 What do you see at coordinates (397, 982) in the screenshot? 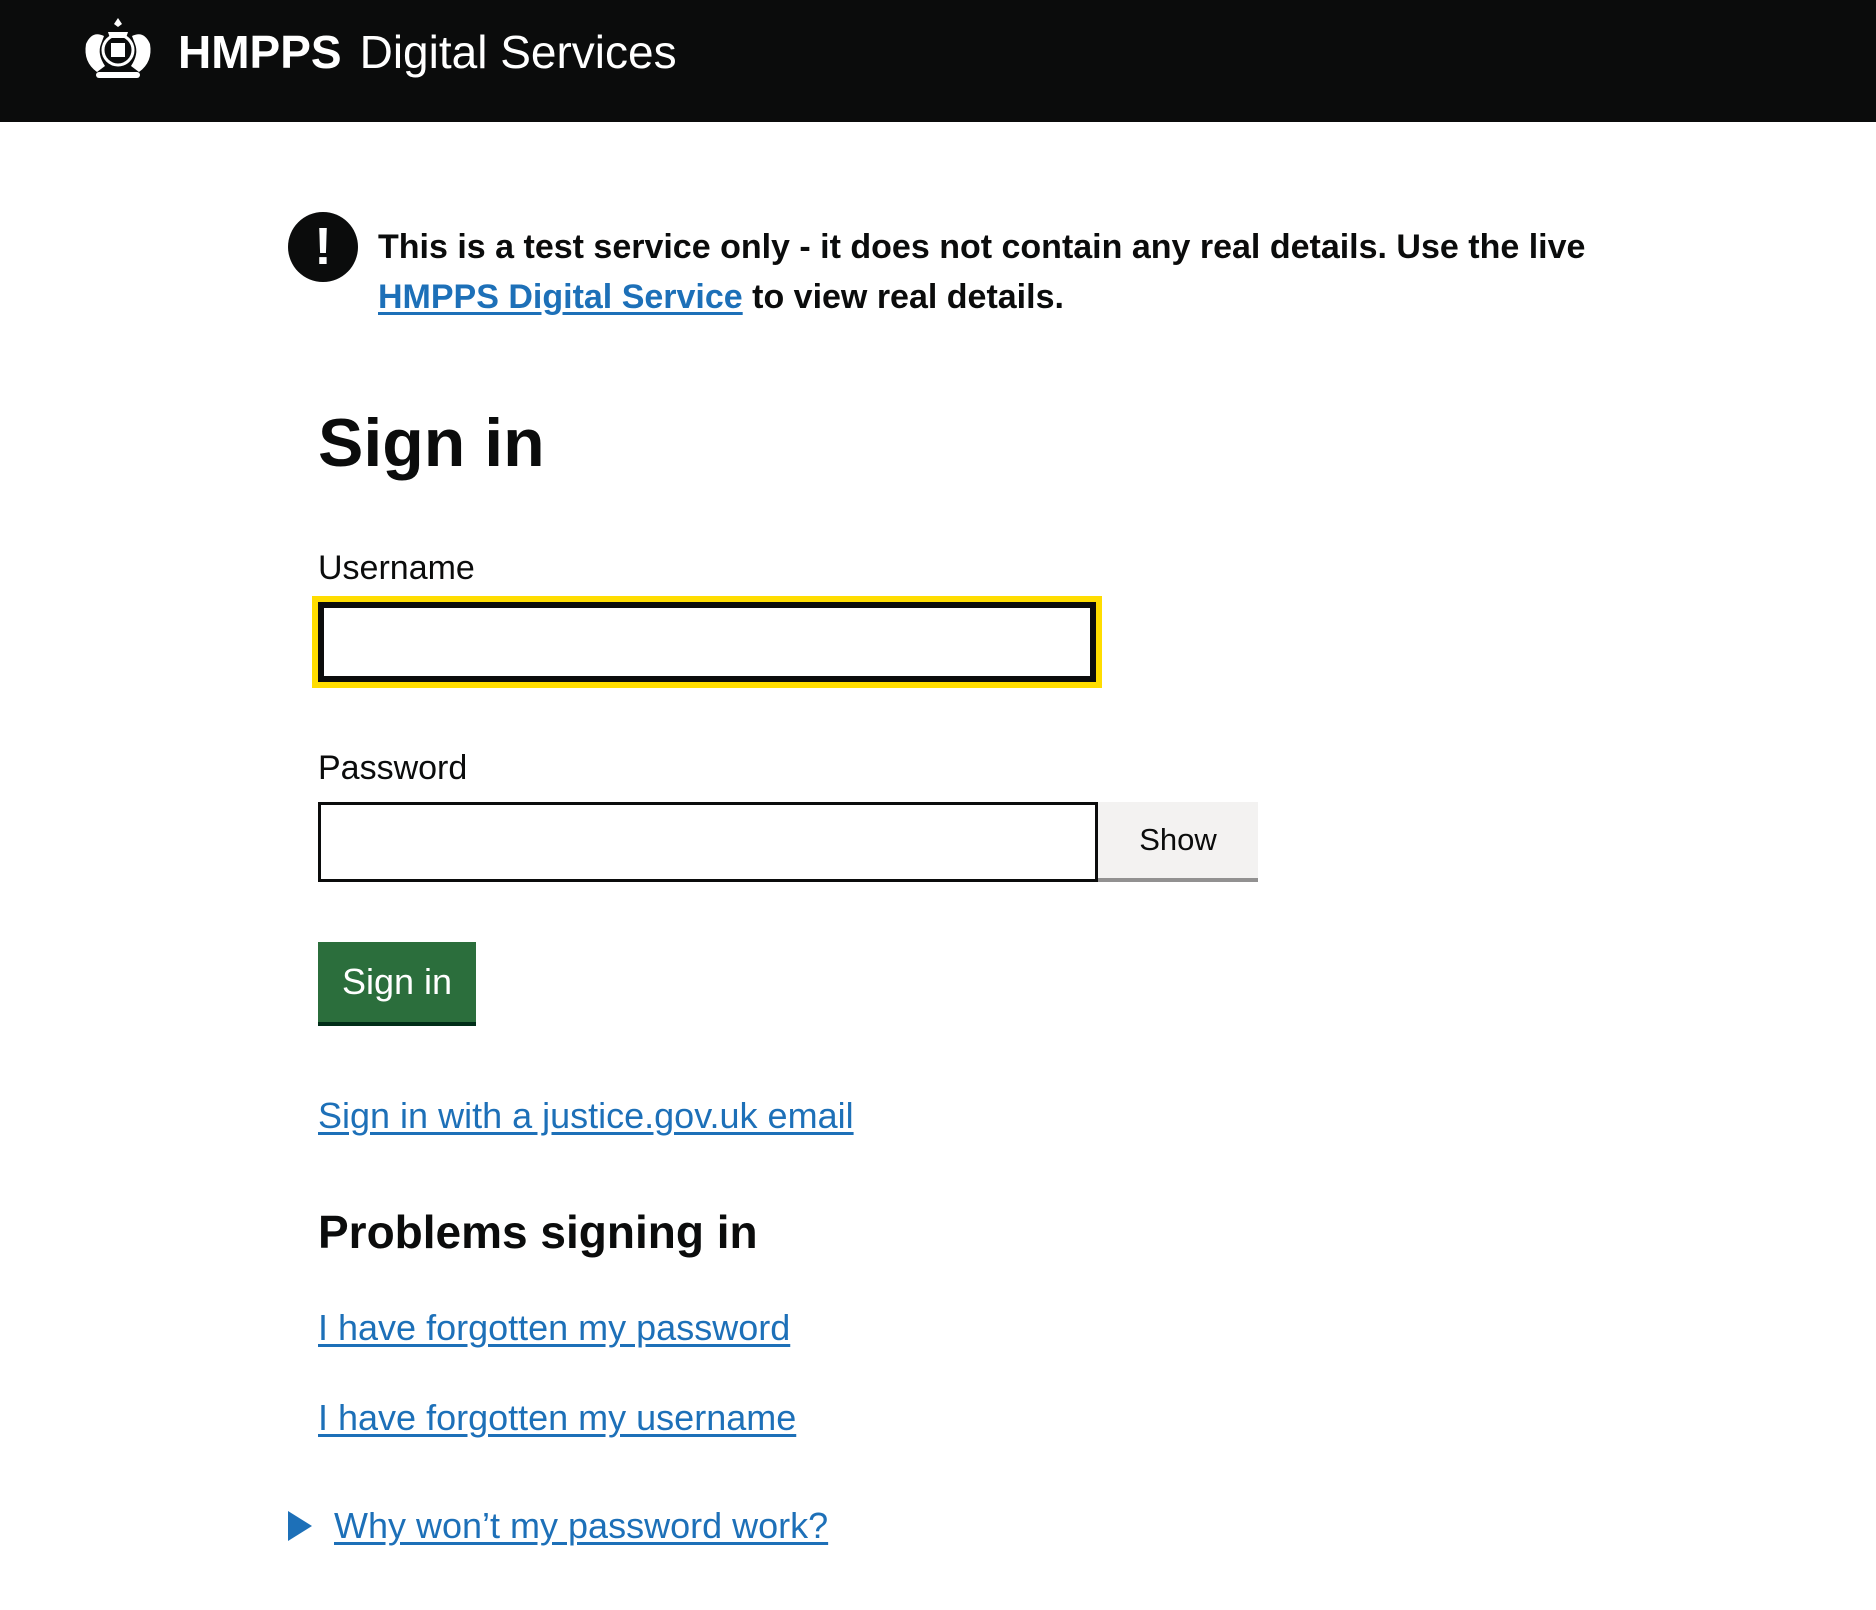
I see `sign-in-button: Sign in` at bounding box center [397, 982].